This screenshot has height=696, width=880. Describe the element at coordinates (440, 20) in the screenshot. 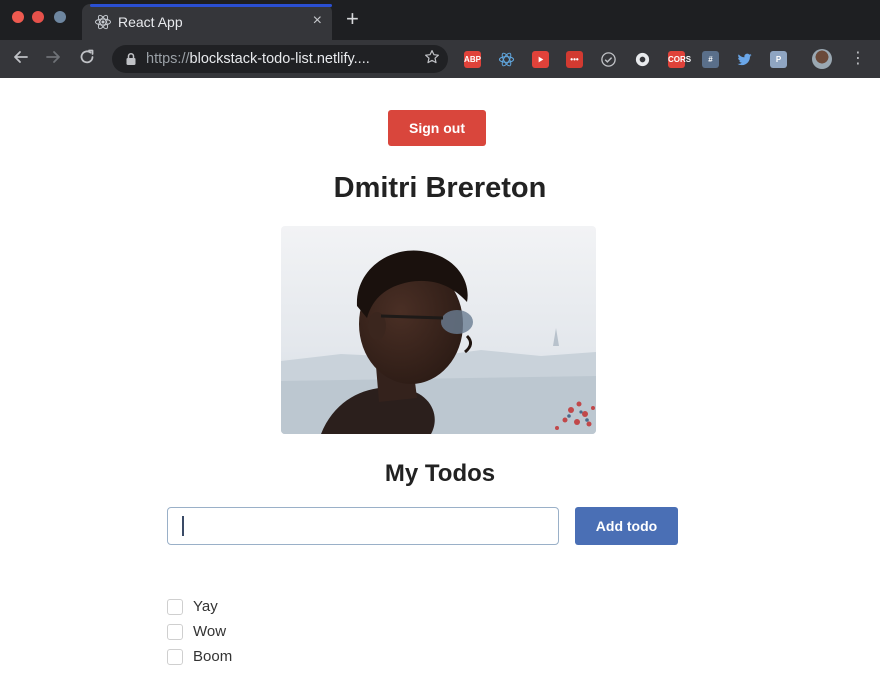

I see `tab-bar: React App × +` at that location.